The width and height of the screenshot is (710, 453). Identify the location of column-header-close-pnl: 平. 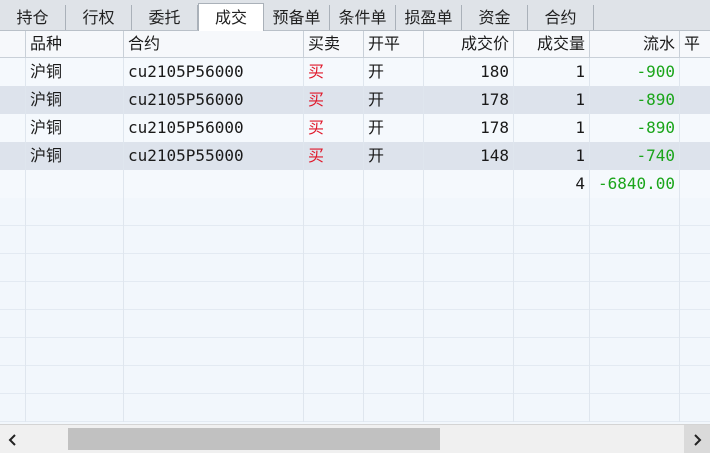
(695, 44).